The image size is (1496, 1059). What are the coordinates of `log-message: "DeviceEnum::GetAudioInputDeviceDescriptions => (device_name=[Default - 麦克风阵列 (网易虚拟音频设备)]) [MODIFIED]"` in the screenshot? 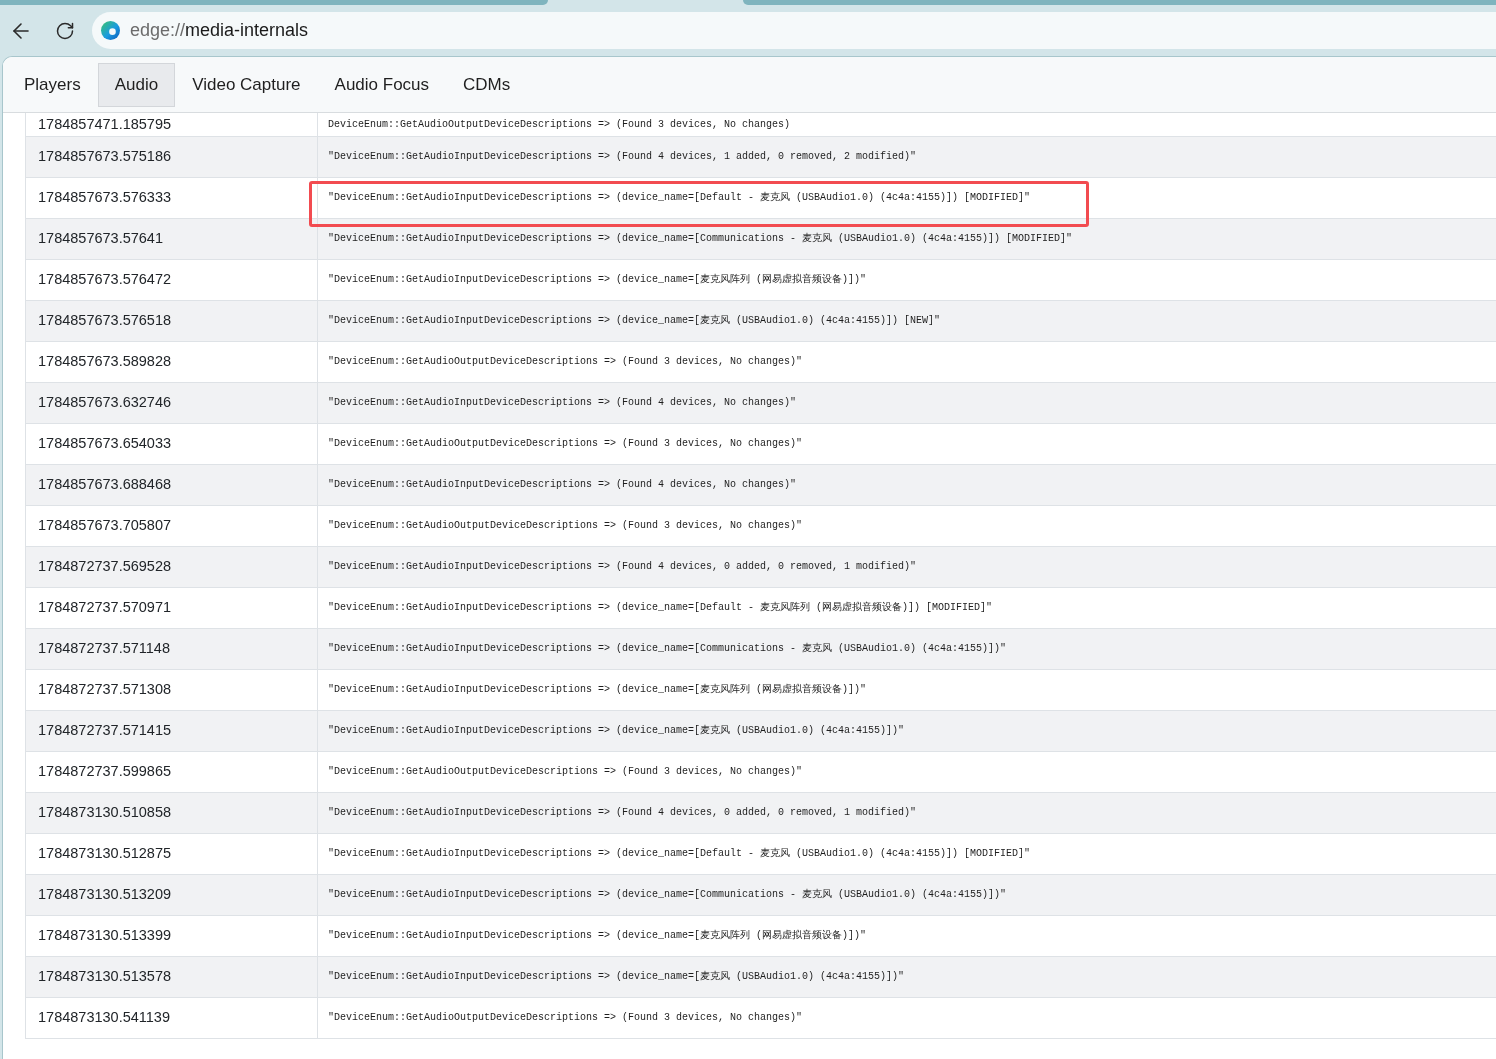 It's located at (660, 608).